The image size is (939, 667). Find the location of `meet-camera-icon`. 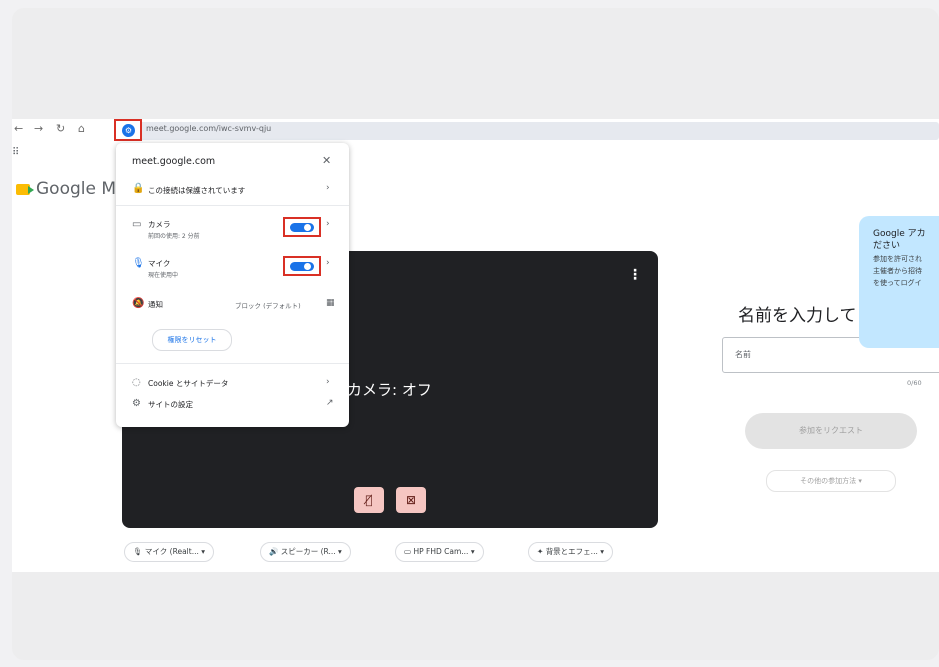

meet-camera-icon is located at coordinates (25, 189).